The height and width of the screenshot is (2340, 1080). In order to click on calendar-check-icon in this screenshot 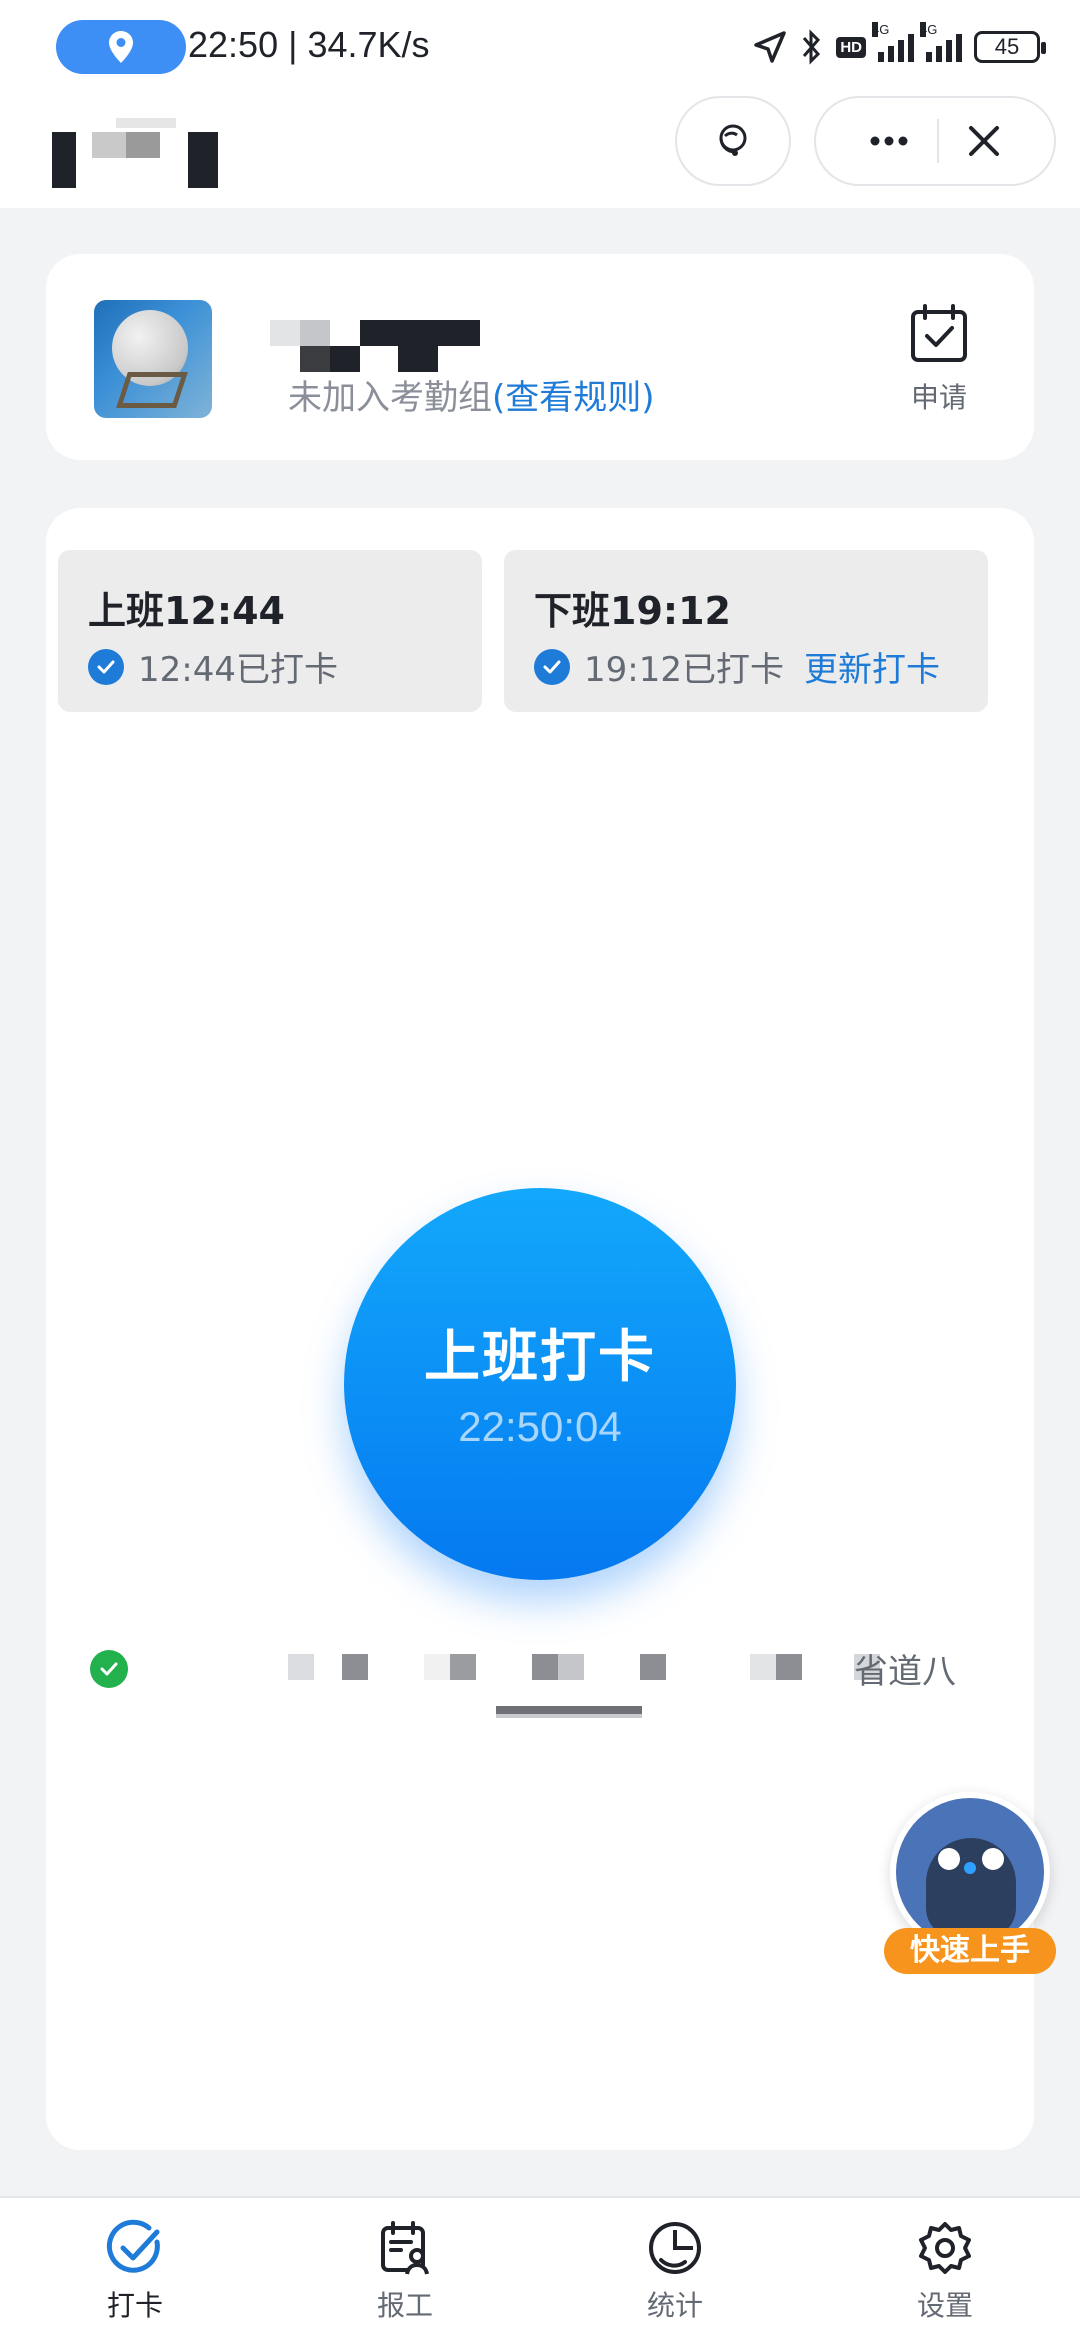, I will do `click(939, 333)`.